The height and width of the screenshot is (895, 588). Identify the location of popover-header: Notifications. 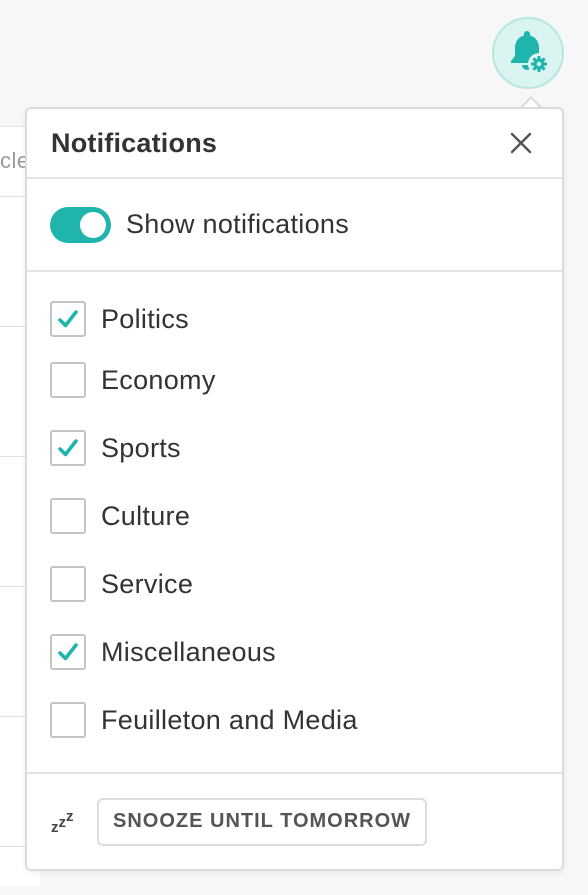
(294, 144).